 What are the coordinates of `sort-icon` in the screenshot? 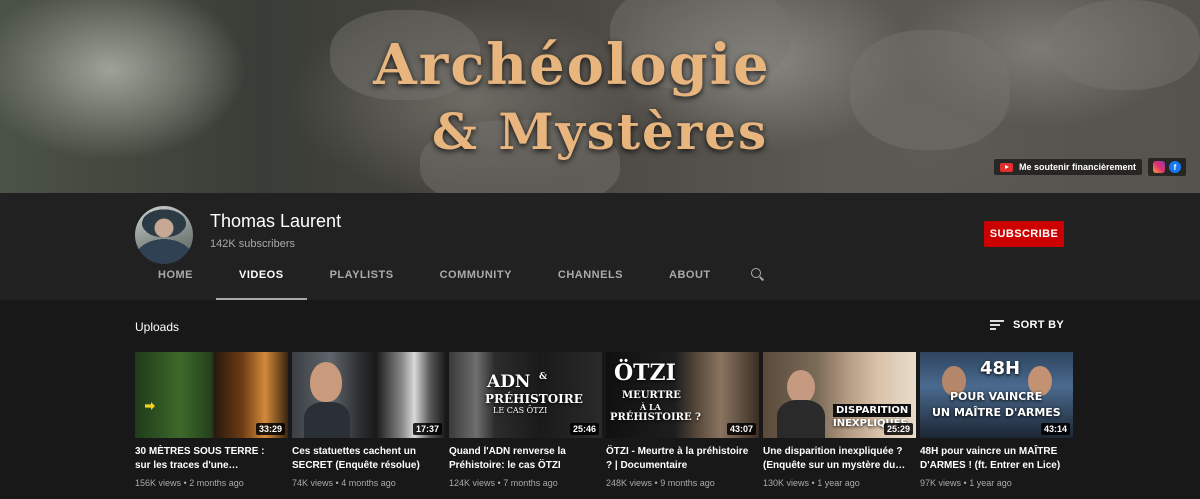 It's located at (997, 325).